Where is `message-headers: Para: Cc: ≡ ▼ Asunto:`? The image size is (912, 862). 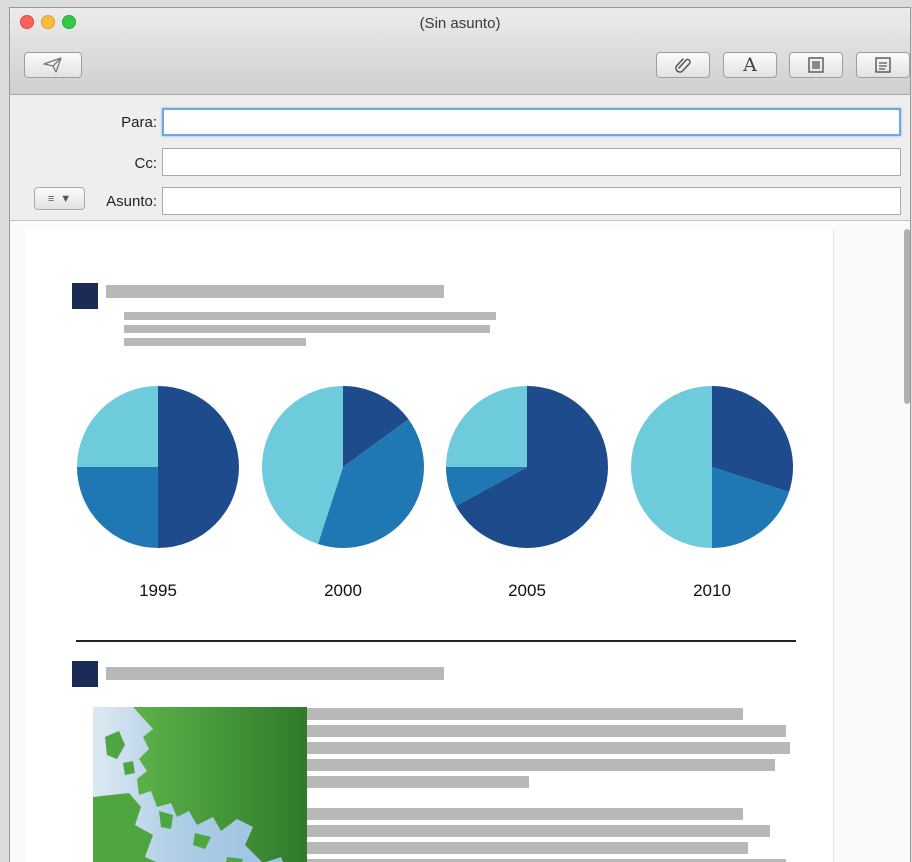 message-headers: Para: Cc: ≡ ▼ Asunto: is located at coordinates (460, 158).